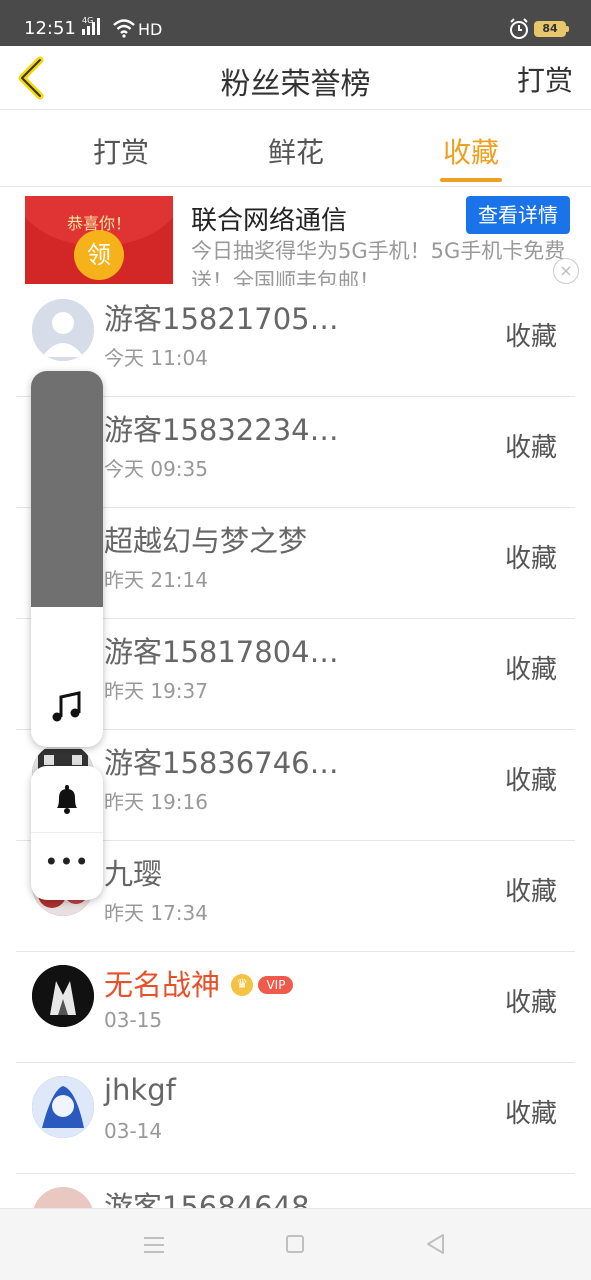 This screenshot has width=591, height=1280. I want to click on list-item: 无名战神 ♛ VIP 03-15 收藏, so click(295, 1007).